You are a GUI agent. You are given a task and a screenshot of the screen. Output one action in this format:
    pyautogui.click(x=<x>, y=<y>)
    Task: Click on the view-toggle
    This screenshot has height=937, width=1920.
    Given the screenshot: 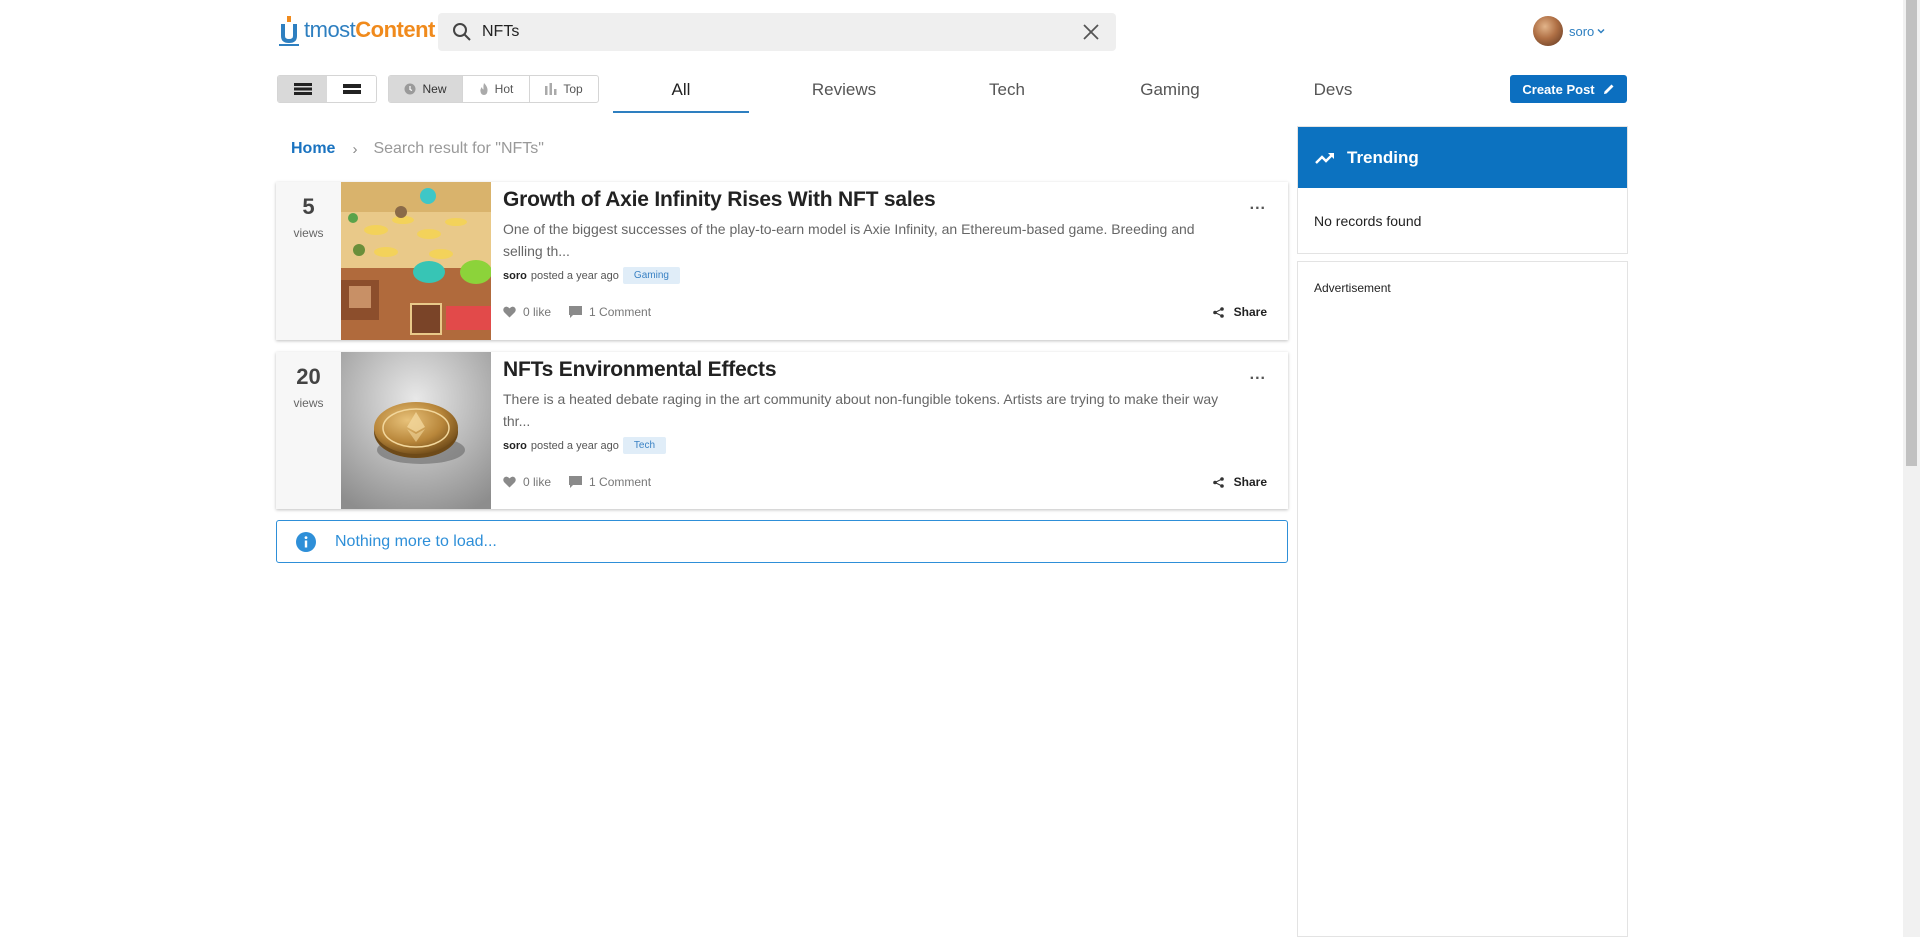 What is the action you would take?
    pyautogui.click(x=327, y=89)
    